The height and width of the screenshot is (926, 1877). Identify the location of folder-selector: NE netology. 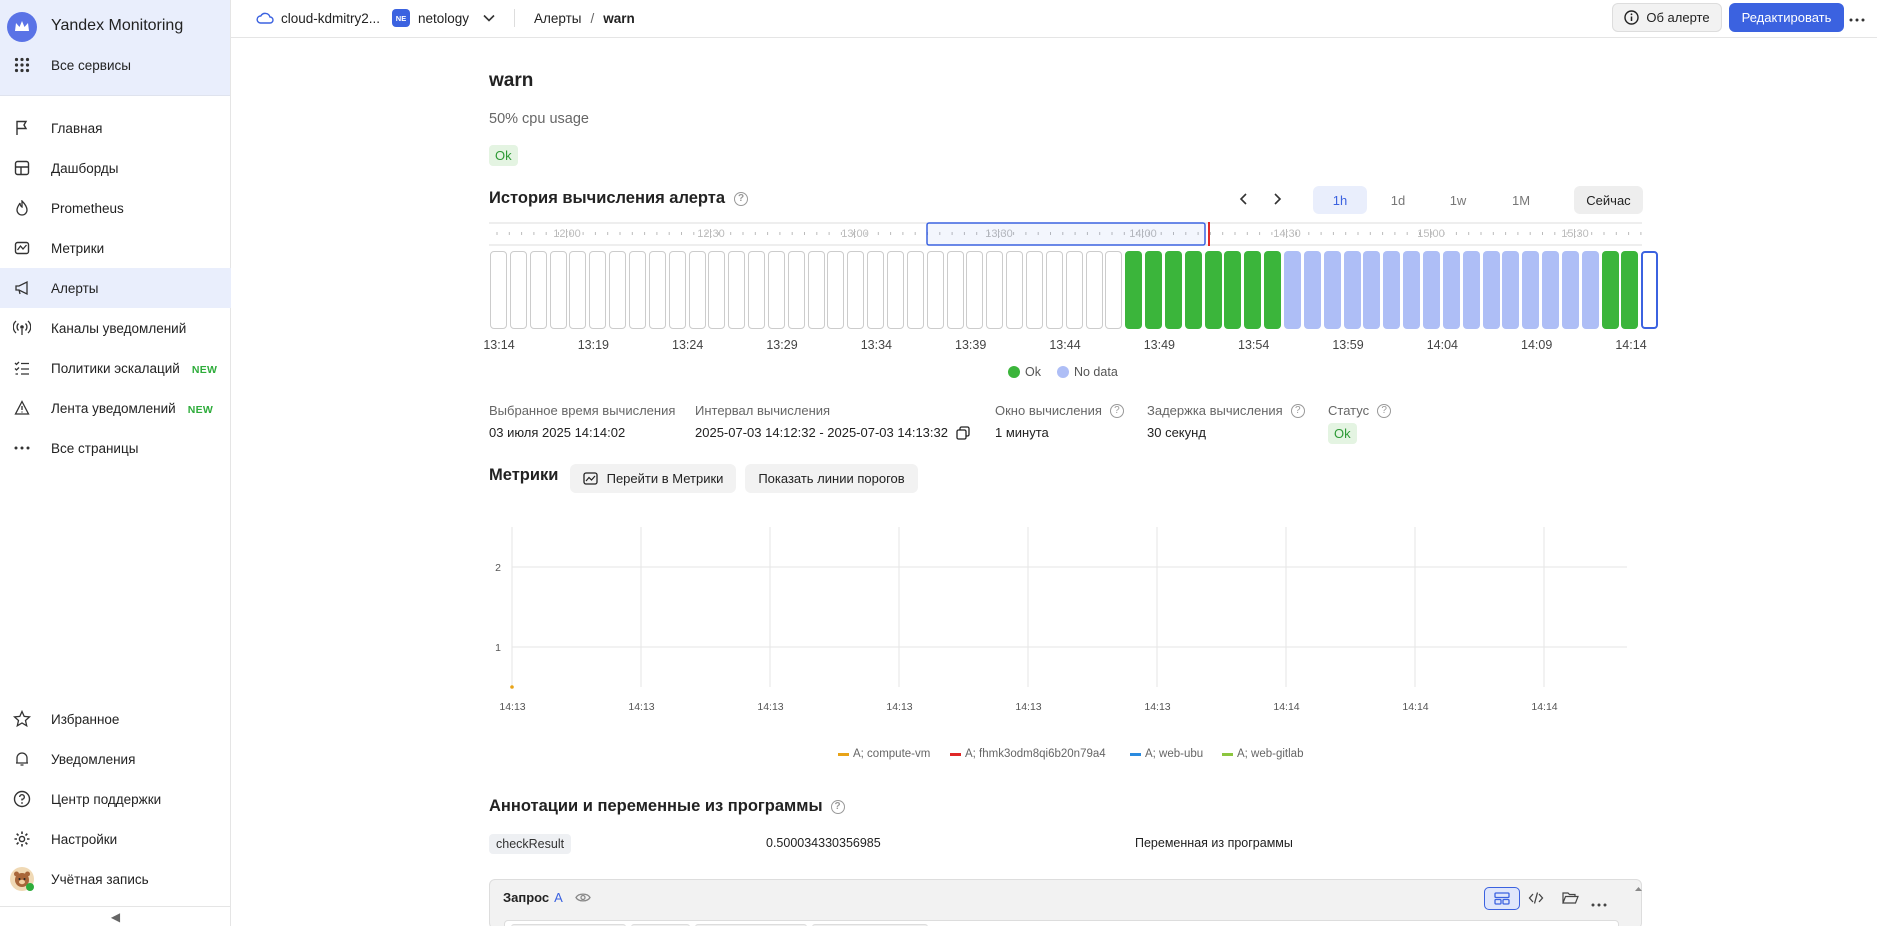
(443, 18).